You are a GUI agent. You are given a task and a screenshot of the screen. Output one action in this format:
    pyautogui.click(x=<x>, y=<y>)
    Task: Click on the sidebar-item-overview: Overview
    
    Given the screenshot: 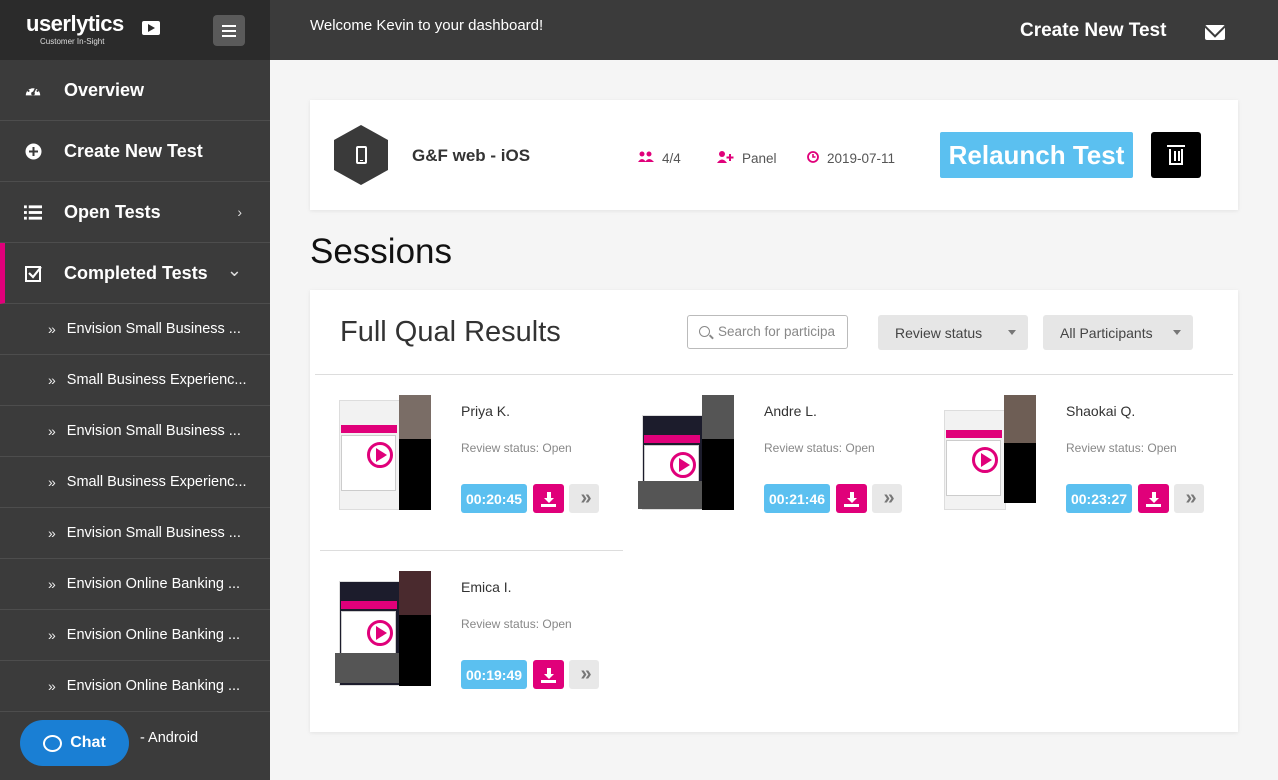 What is the action you would take?
    pyautogui.click(x=135, y=90)
    